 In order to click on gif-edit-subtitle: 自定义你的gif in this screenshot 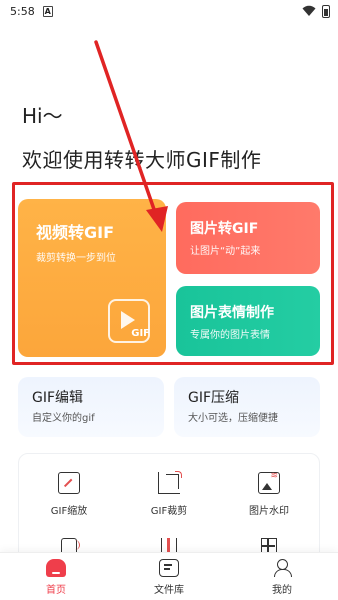, I will do `click(63, 418)`.